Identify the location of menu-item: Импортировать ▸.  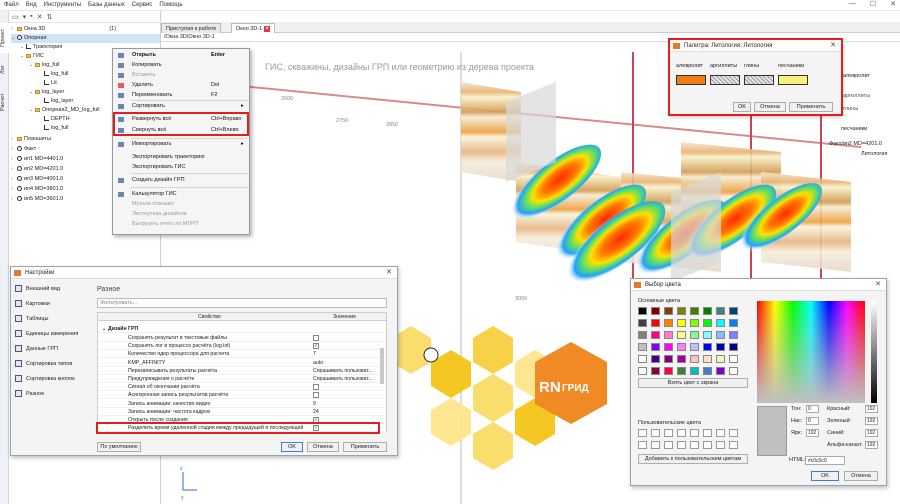
(181, 144).